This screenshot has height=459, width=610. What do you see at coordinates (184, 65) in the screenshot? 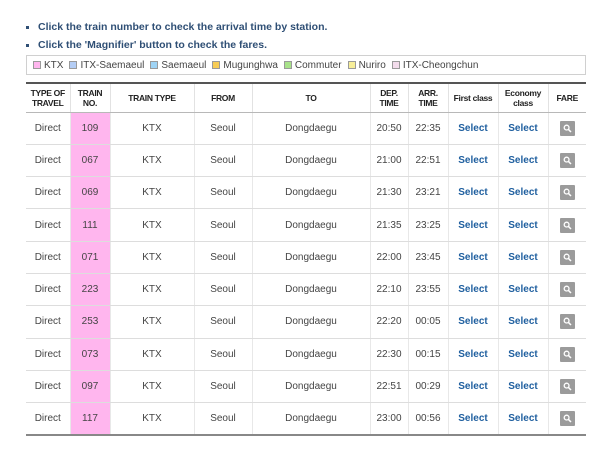
I see `legend-label: Saemaeul` at bounding box center [184, 65].